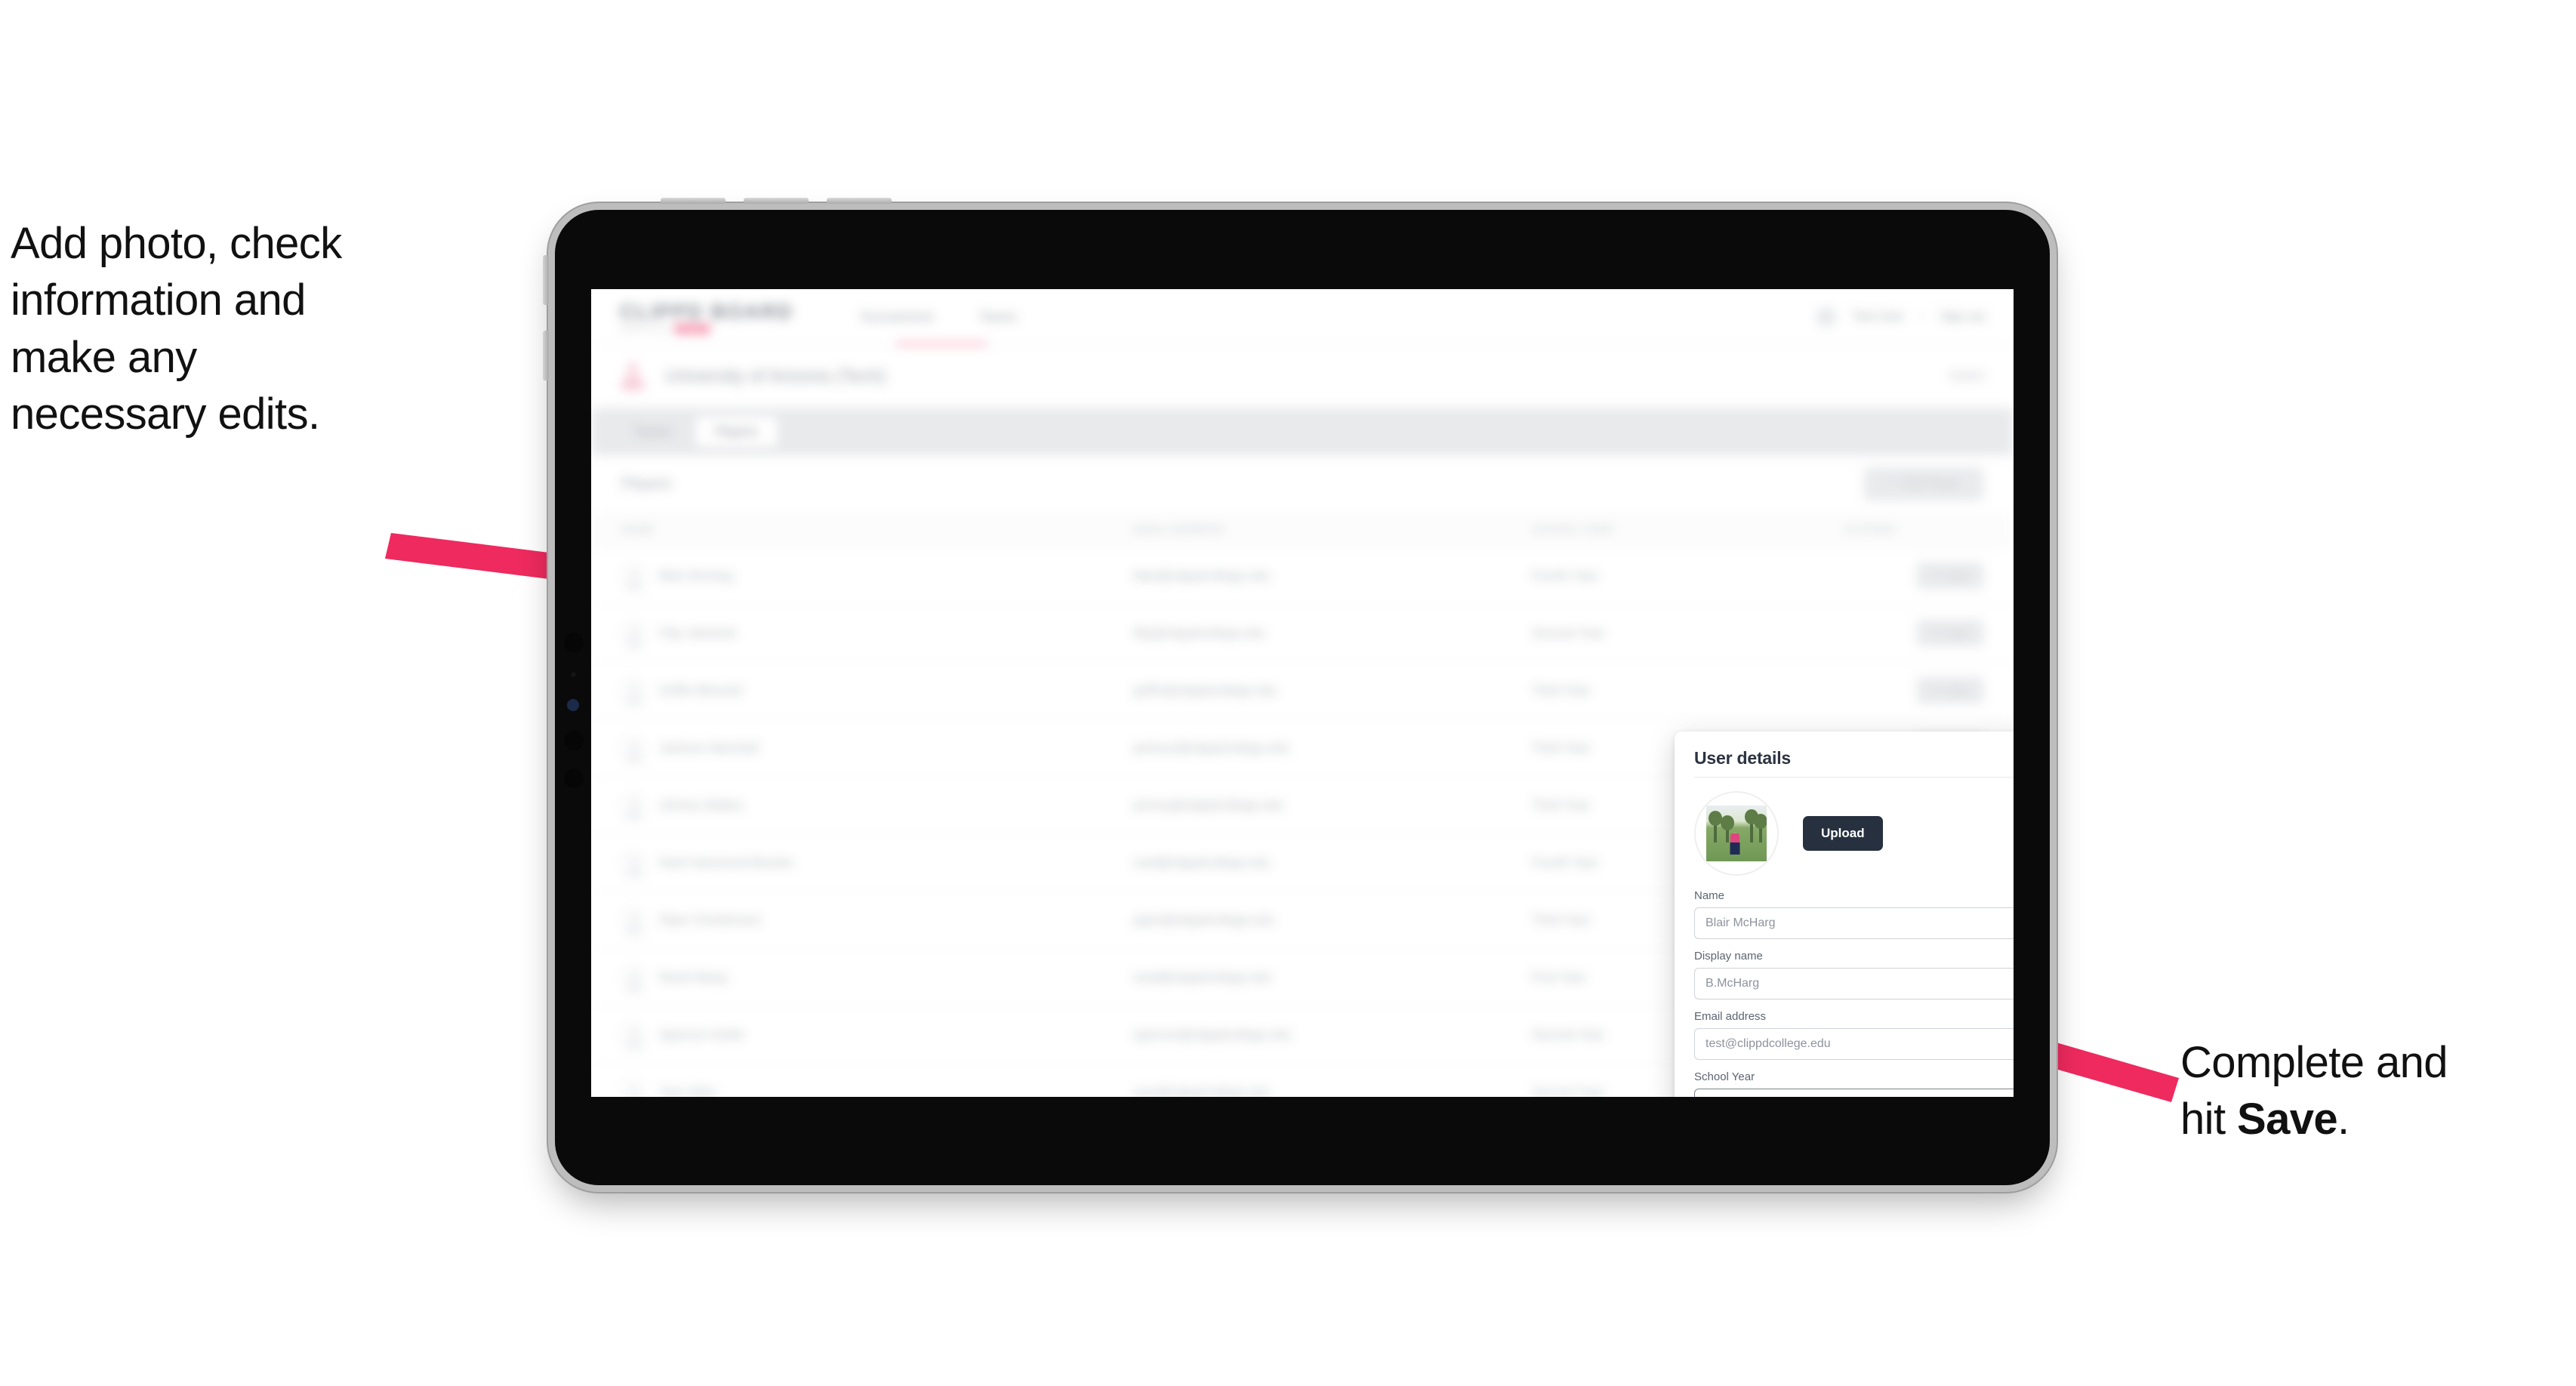  What do you see at coordinates (1735, 848) in the screenshot?
I see `golfer-legs` at bounding box center [1735, 848].